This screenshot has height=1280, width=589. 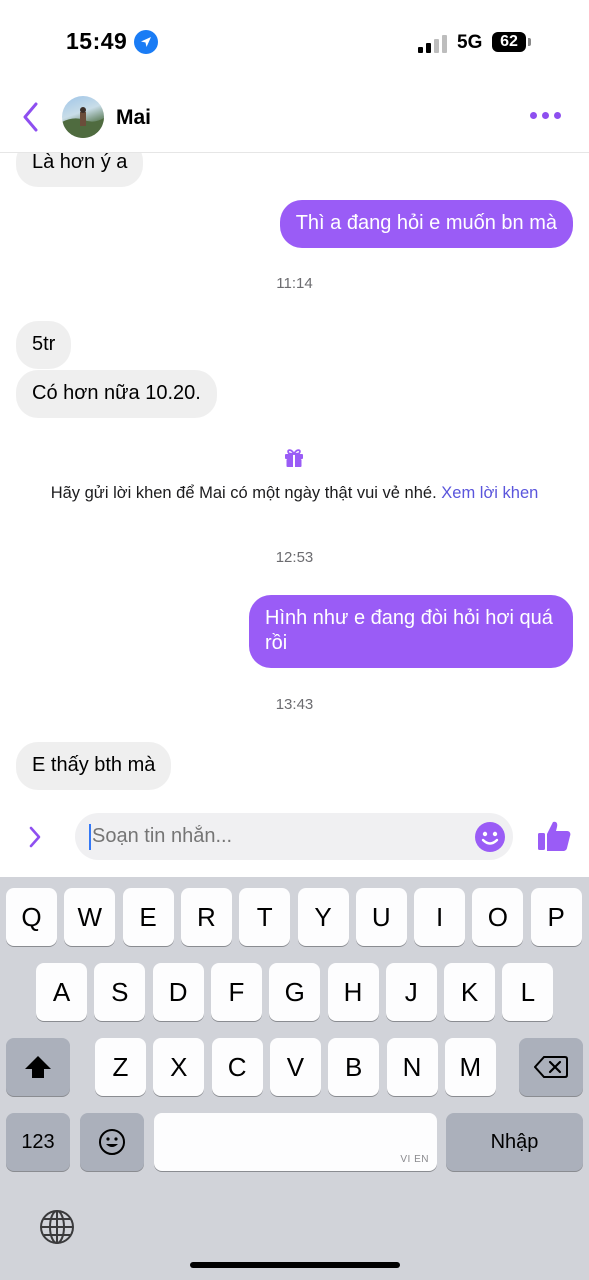 I want to click on globe-icon, so click(x=57, y=1227).